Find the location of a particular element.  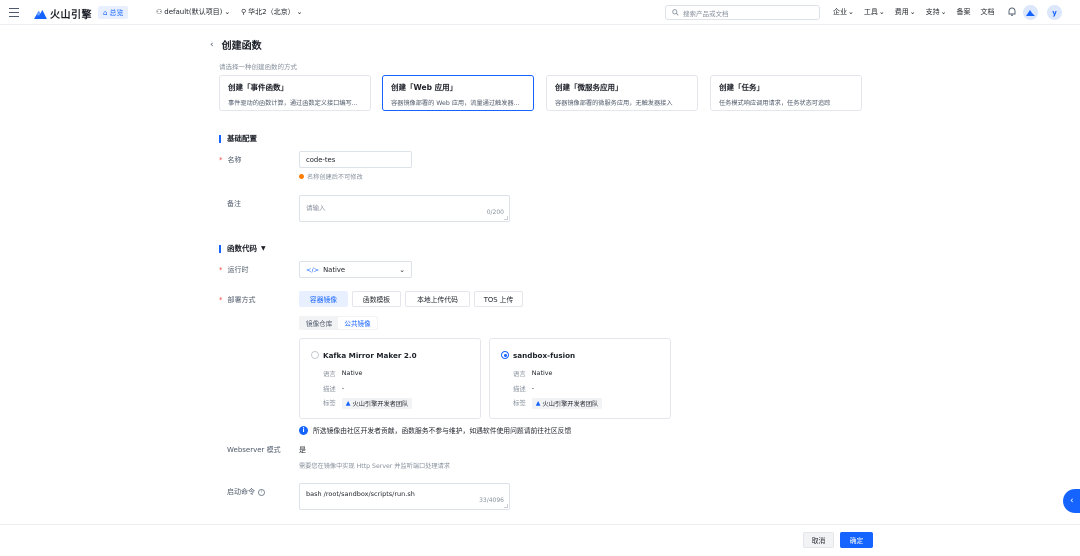

chevron-left-icon: ‹ is located at coordinates (1072, 501).